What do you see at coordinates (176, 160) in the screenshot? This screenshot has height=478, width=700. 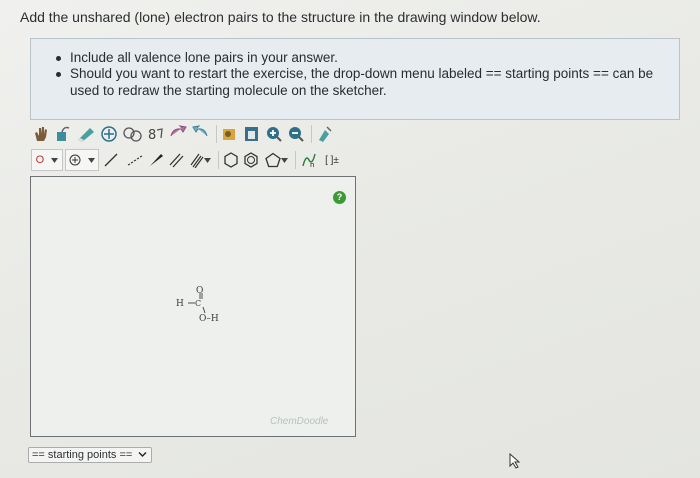 I see `double-bond-icon` at bounding box center [176, 160].